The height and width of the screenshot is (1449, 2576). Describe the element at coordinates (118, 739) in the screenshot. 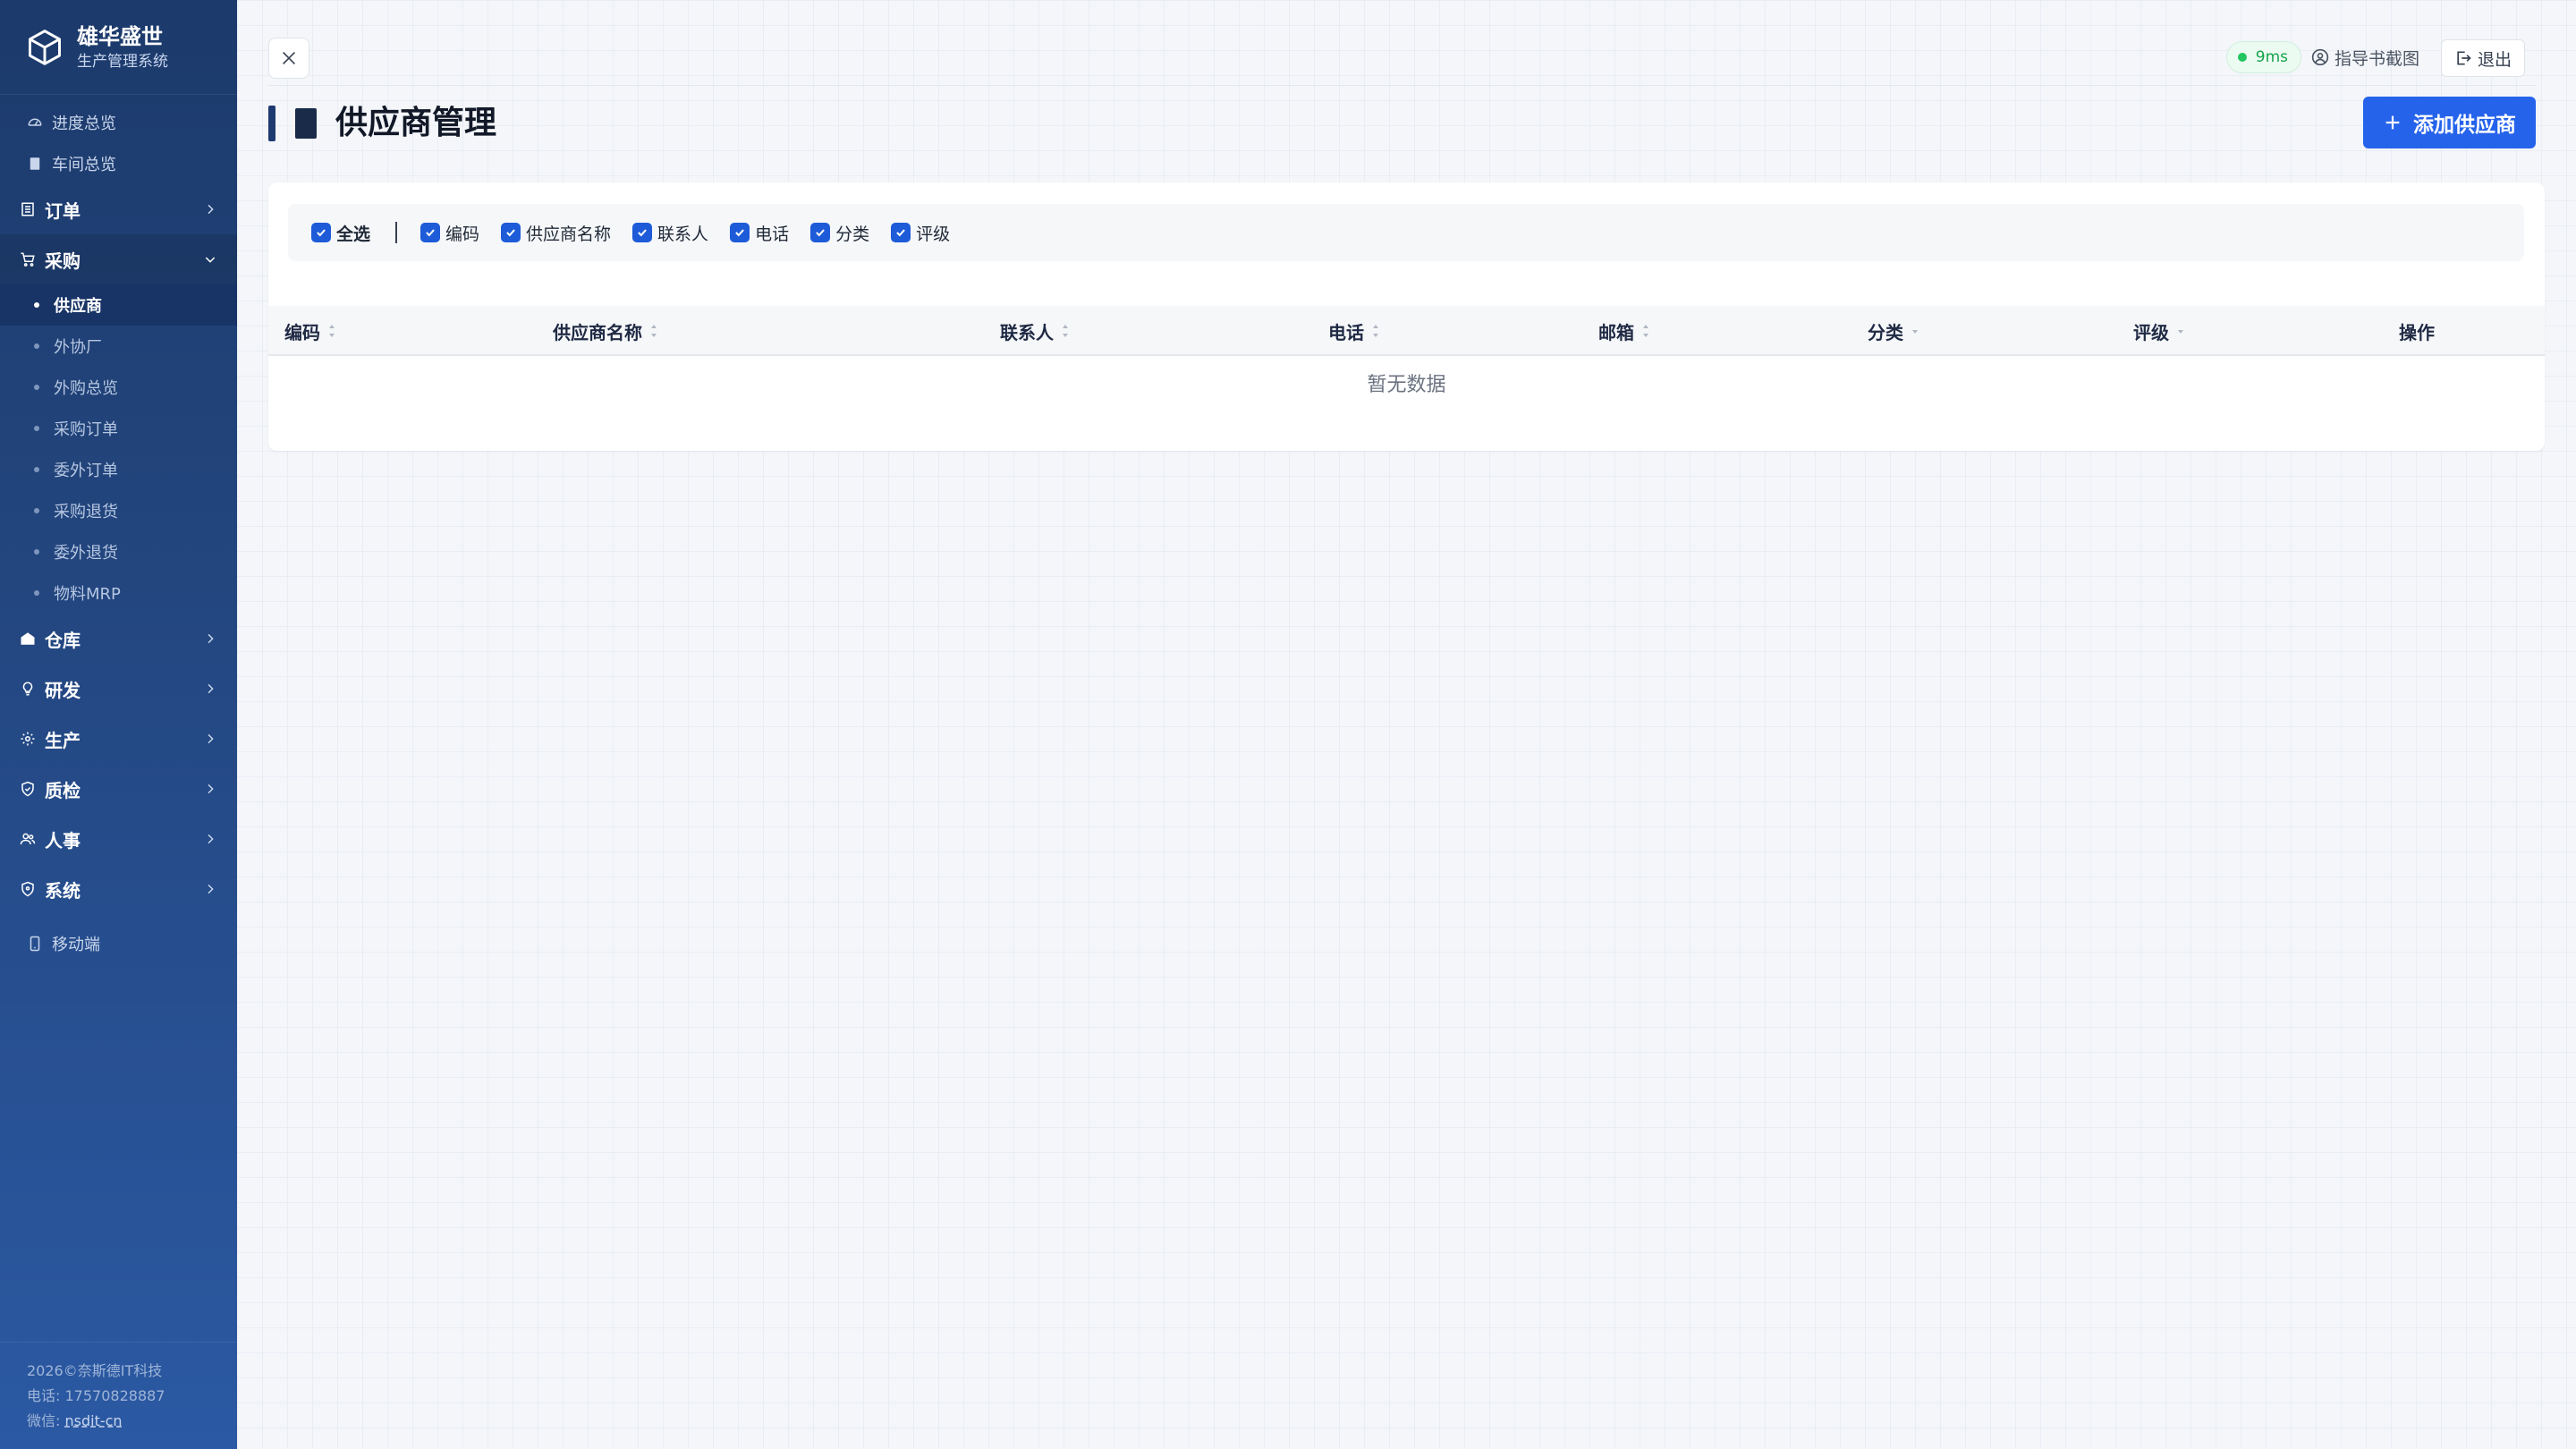

I see `sidebar-group-production: 生产` at that location.